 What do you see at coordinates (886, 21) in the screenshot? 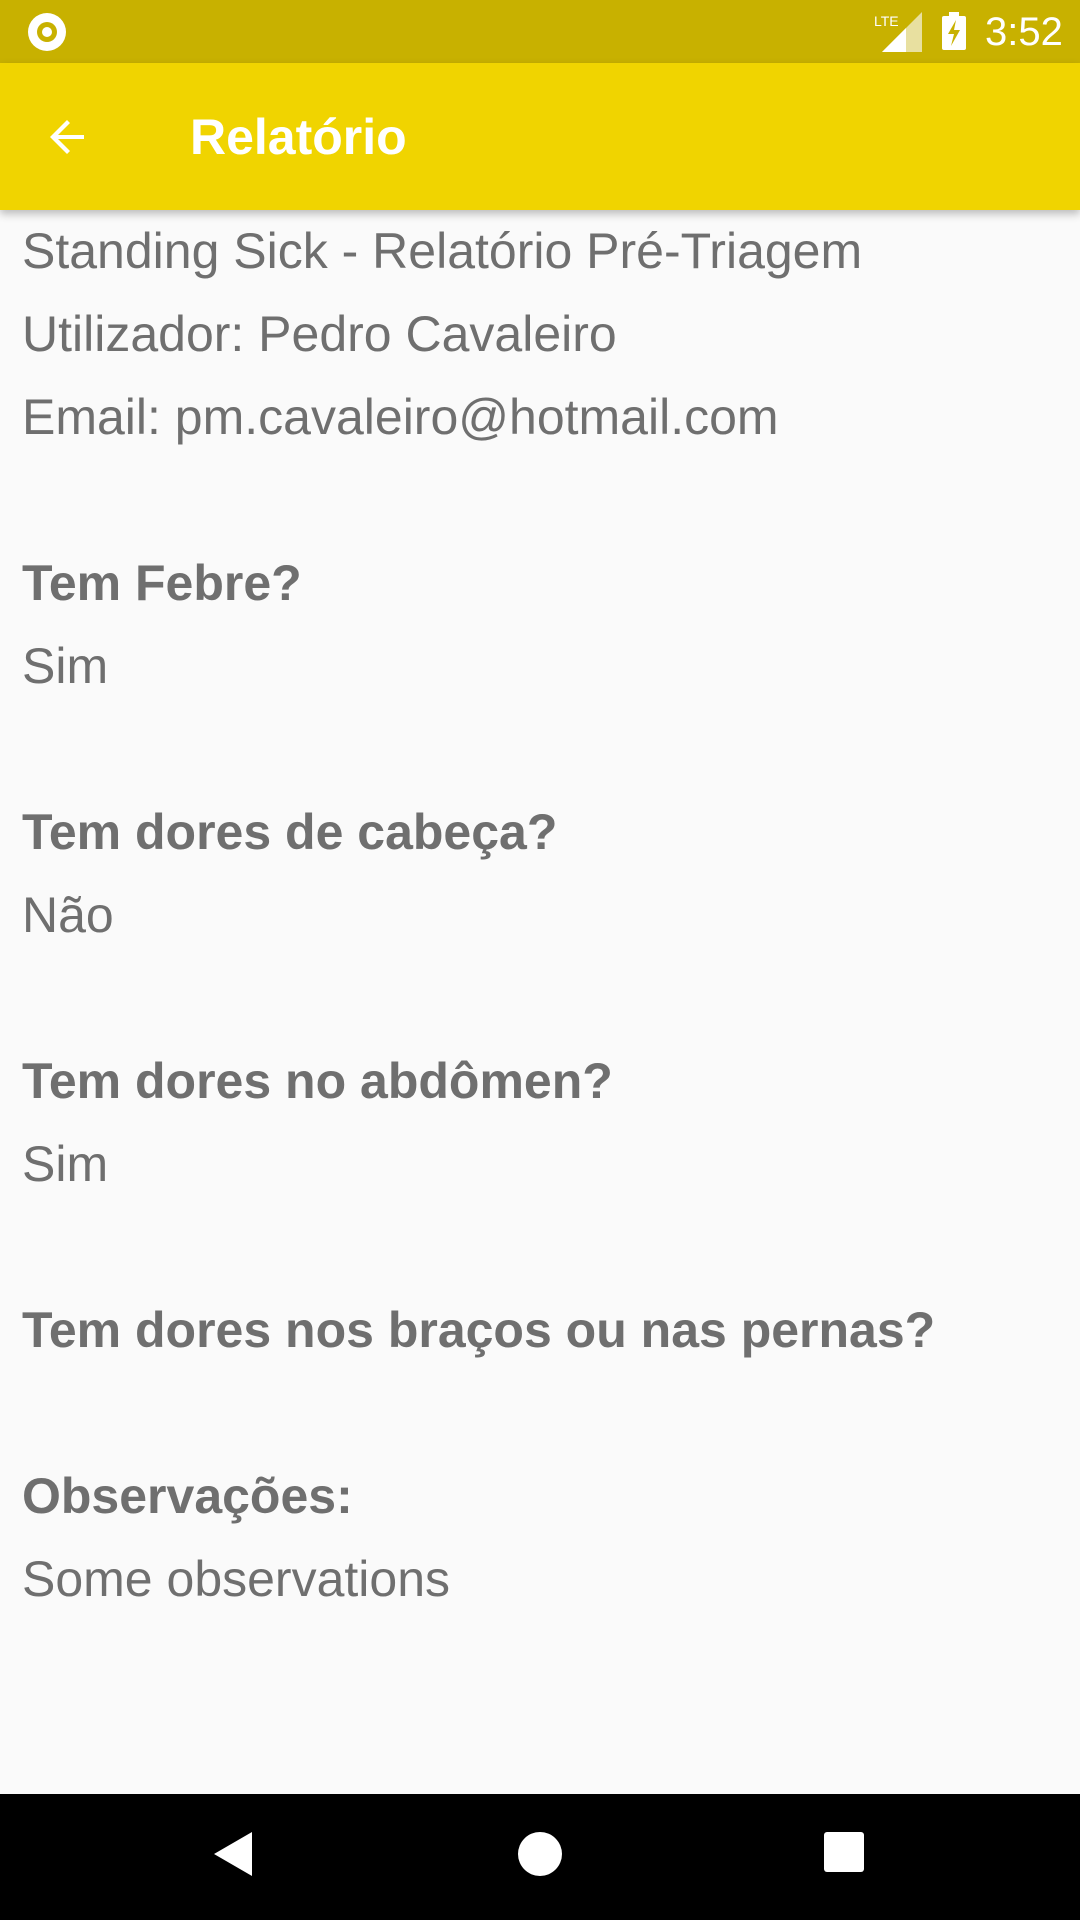
I see `svg-text: LTE` at bounding box center [886, 21].